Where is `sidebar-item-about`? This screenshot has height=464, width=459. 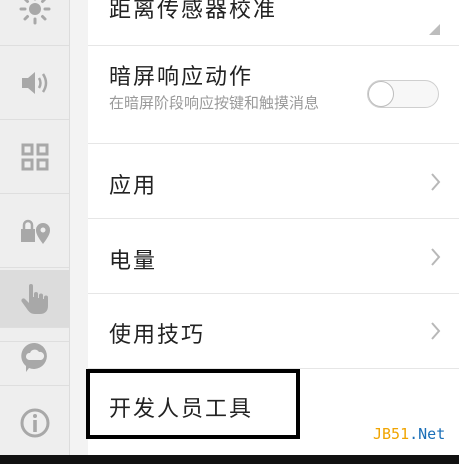 sidebar-item-about is located at coordinates (34, 423).